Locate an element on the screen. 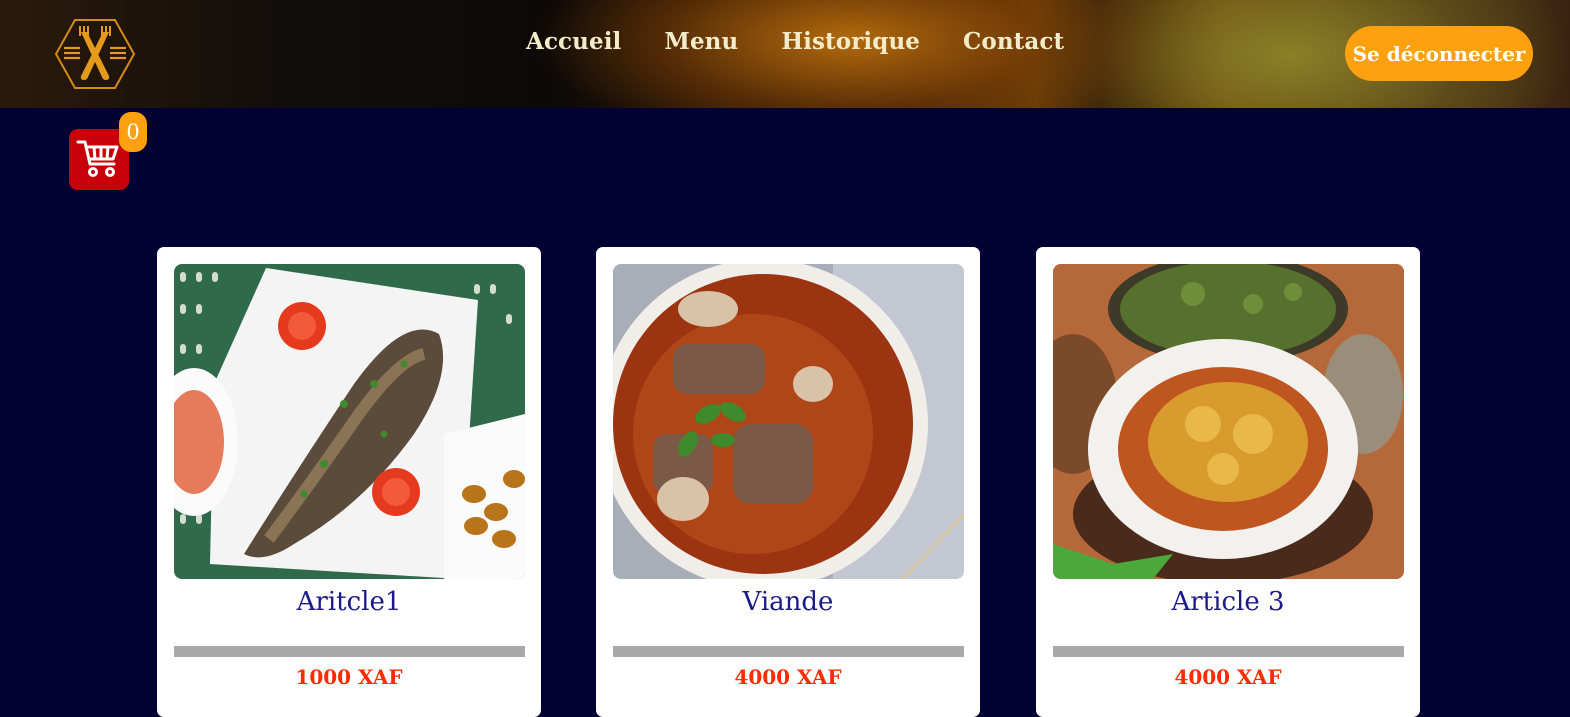 This screenshot has width=1570, height=717. sauce-bowl-image is located at coordinates (1228, 421).